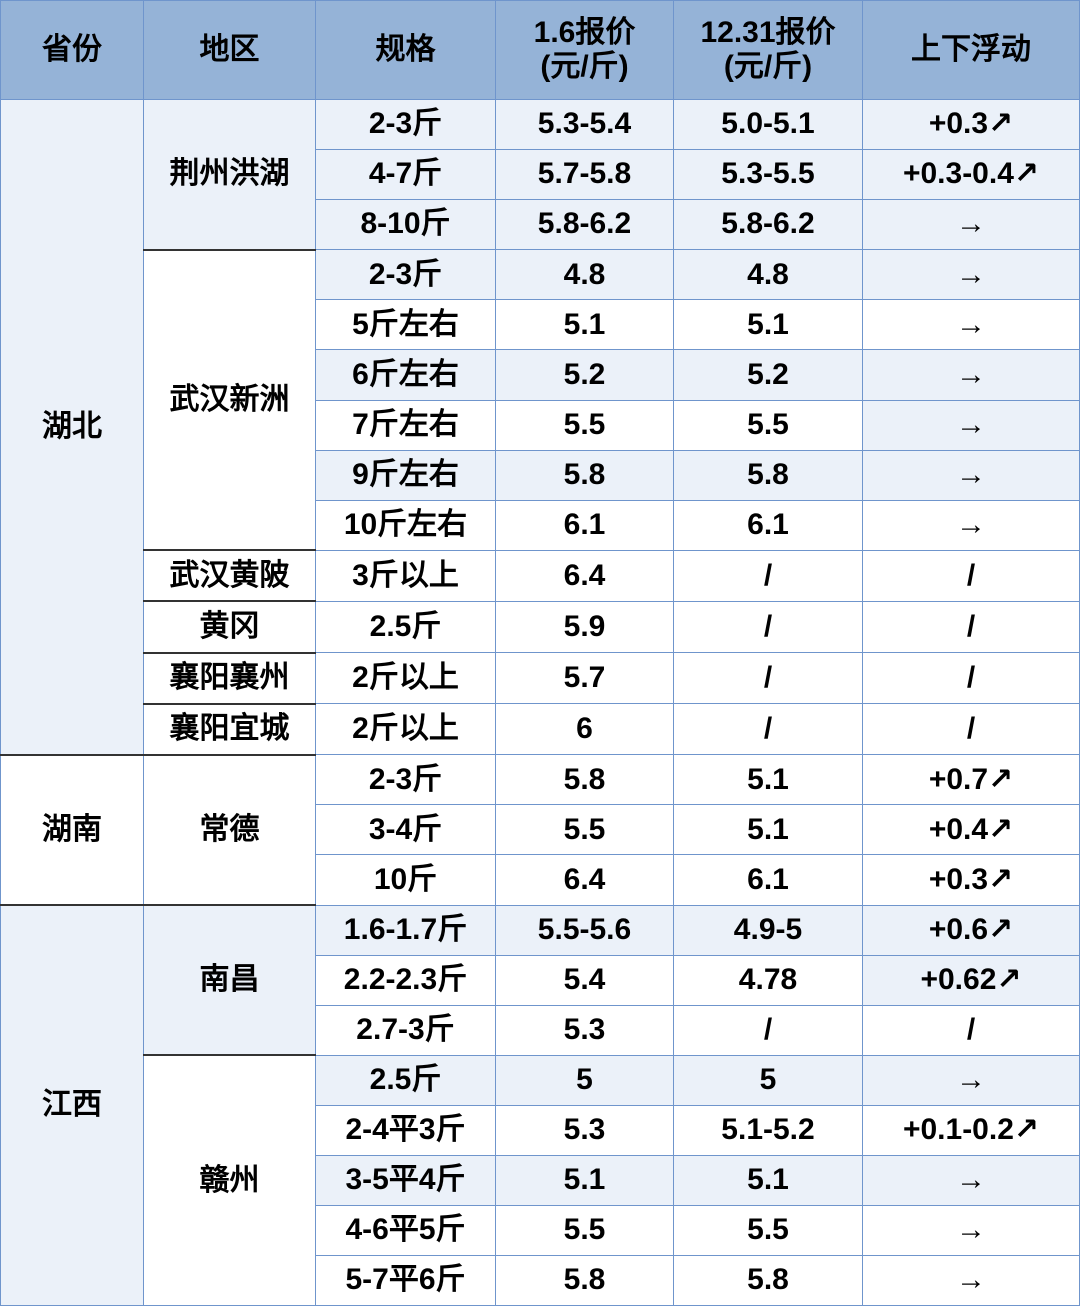 This screenshot has height=1314, width=1080. What do you see at coordinates (768, 880) in the screenshot?
I see `price-dec31-cell: 6.1` at bounding box center [768, 880].